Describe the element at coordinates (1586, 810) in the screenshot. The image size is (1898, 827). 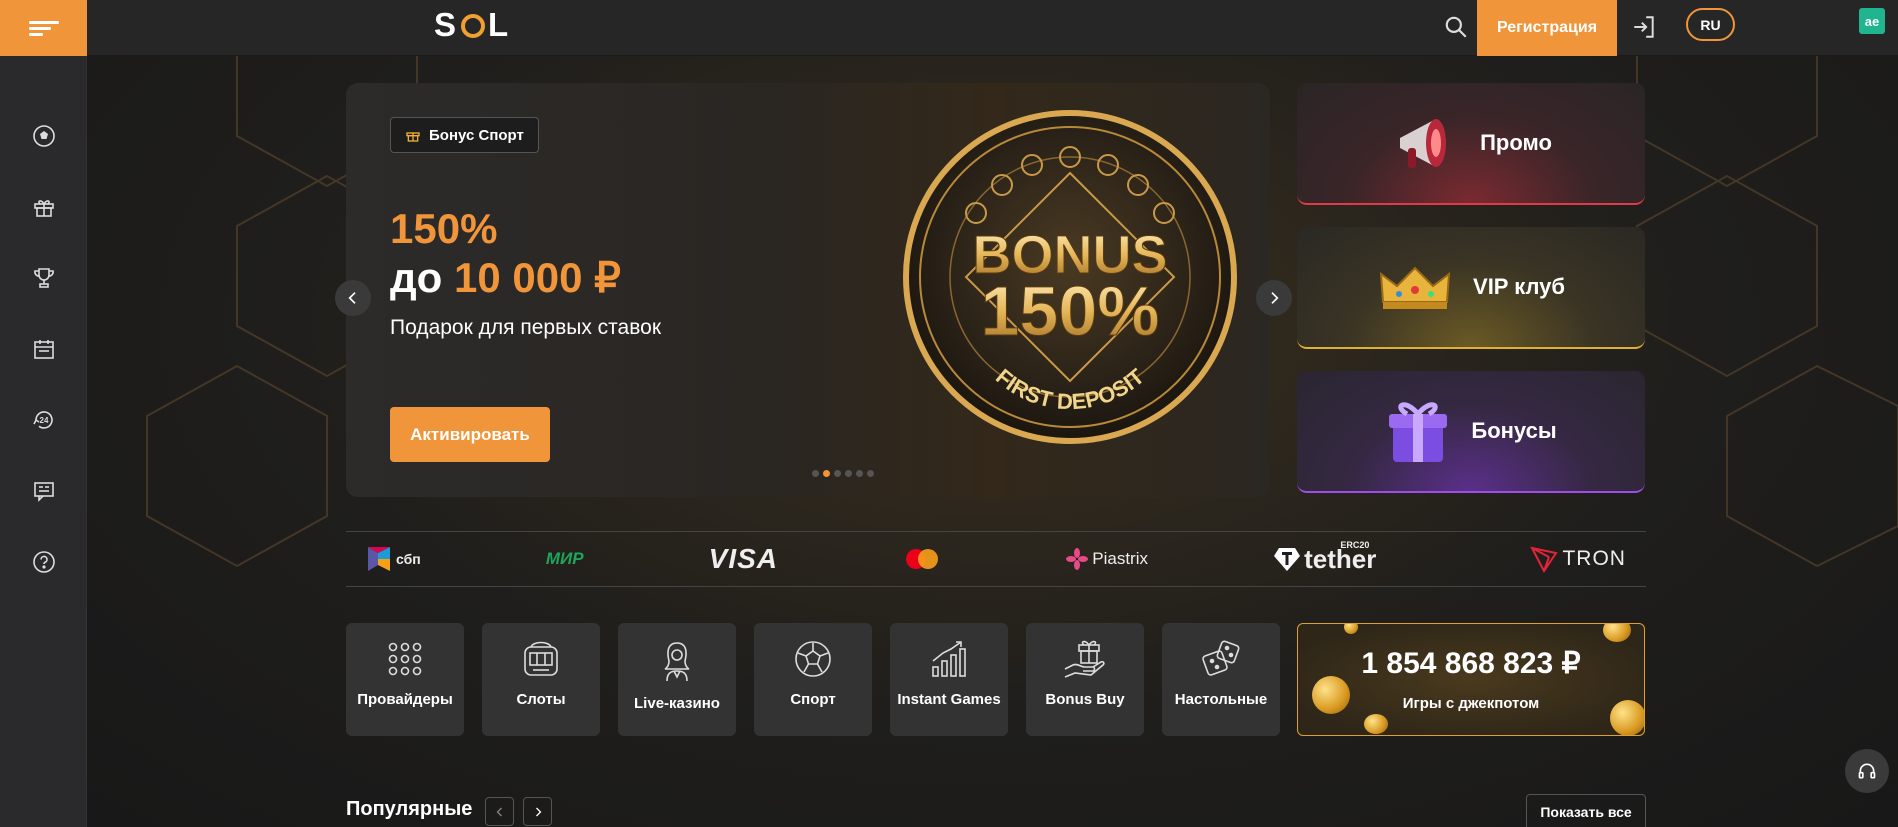
I see `show-all-button: Показать все` at that location.